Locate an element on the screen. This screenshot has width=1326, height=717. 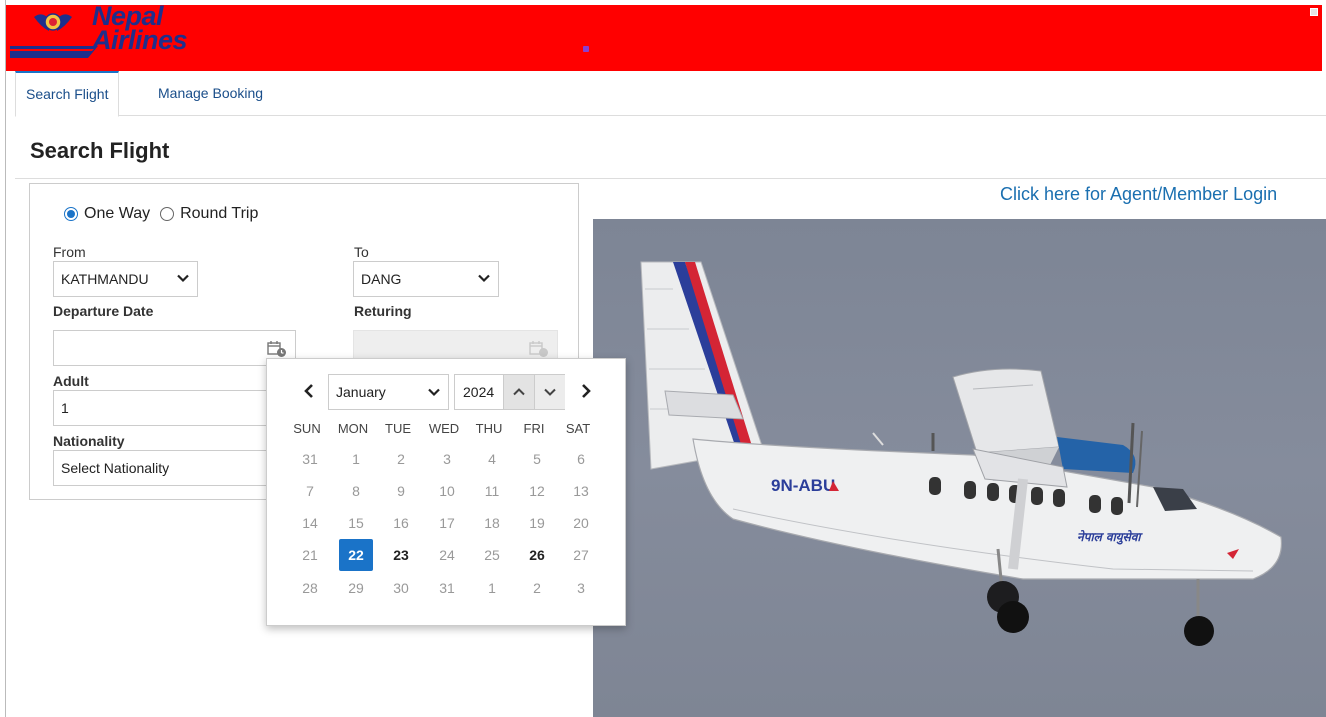
nationality-value: Select Nationality is located at coordinates (115, 468).